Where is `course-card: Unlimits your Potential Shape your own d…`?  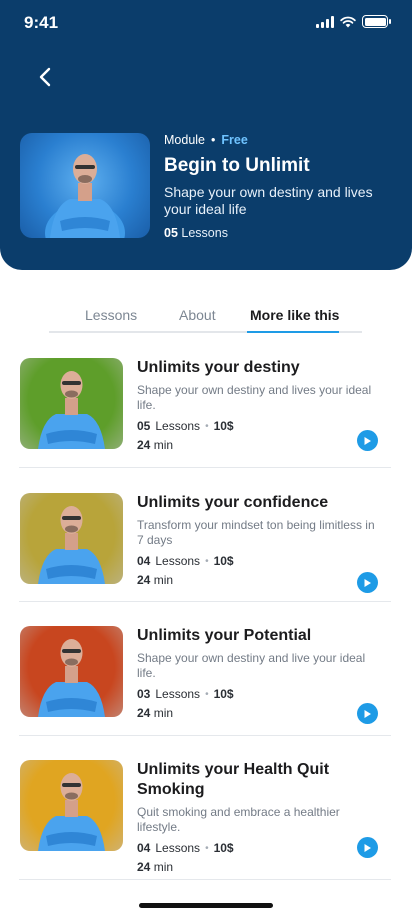
course-card: Unlimits your Potential Shape your own d… is located at coordinates (205, 681).